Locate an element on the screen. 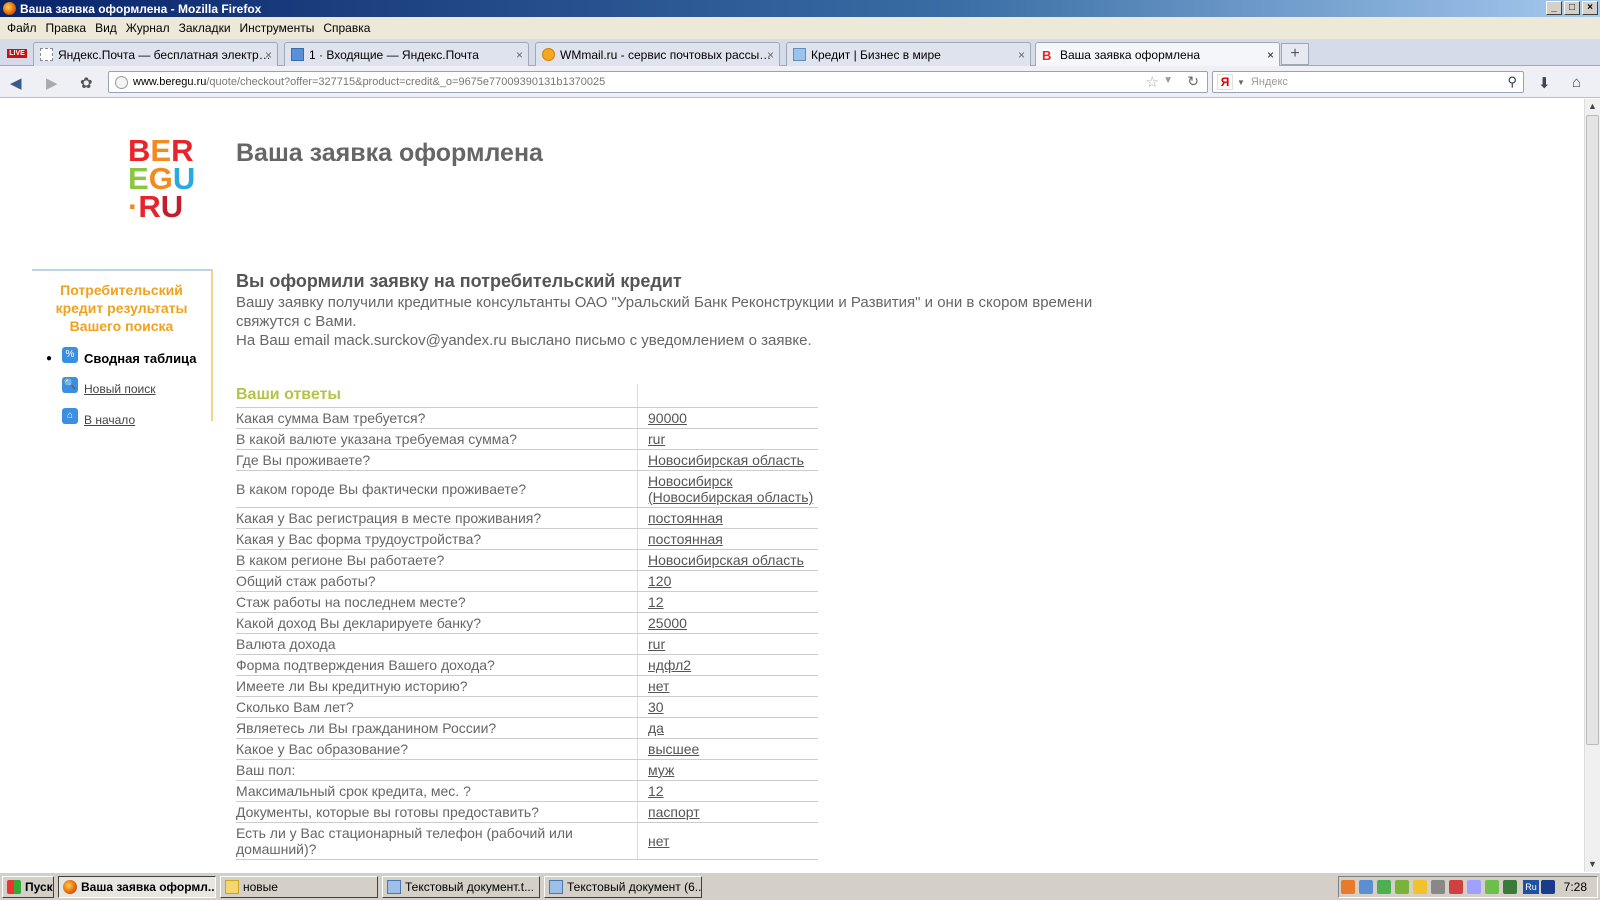 Image resolution: width=1600 pixels, height=900 pixels. reload-icon: ↻ is located at coordinates (1193, 81).